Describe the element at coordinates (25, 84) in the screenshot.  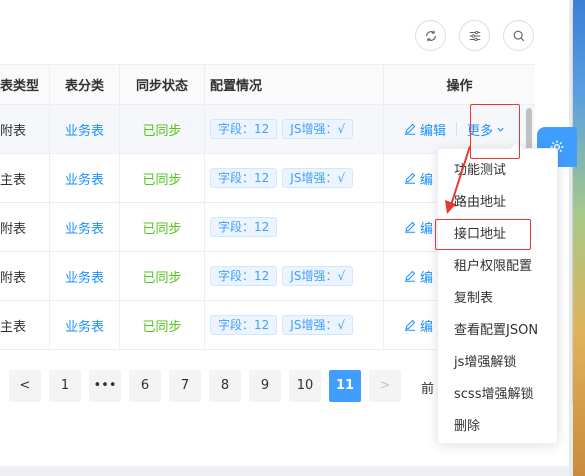
I see `header-table-type: 表类型` at that location.